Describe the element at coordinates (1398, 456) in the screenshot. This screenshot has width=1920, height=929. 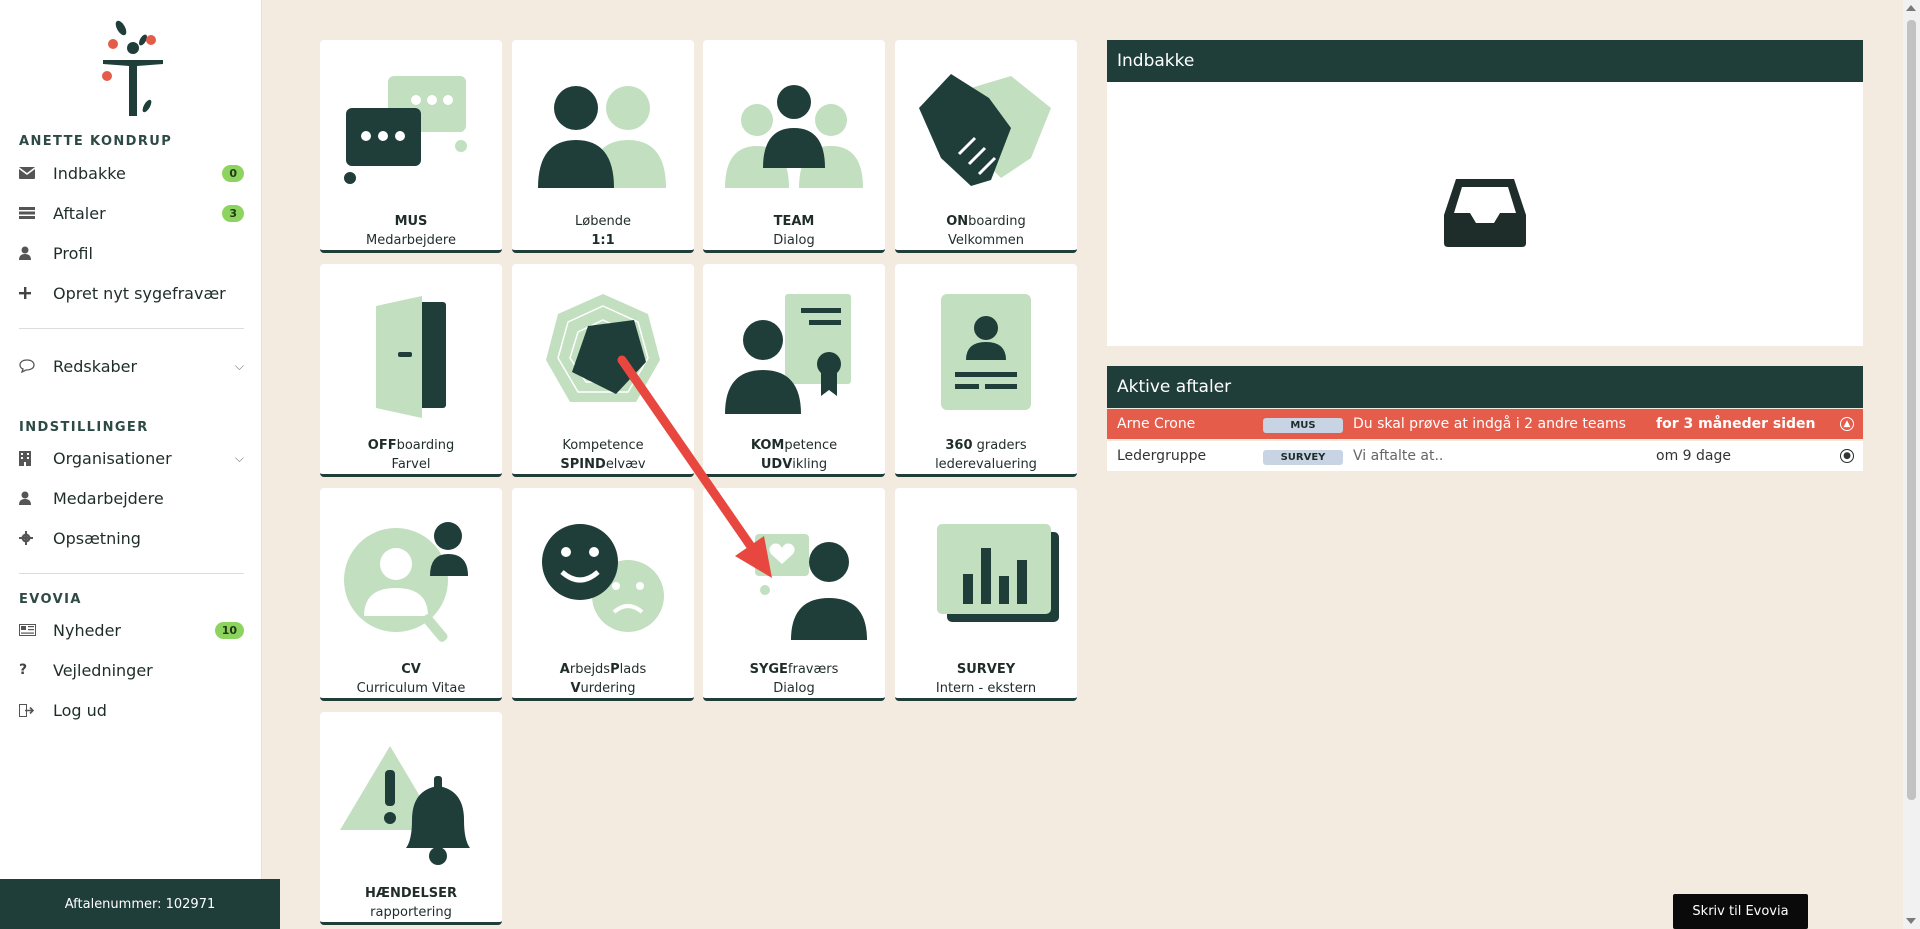
I see `appointment-message: Vi aftalte at..` at that location.